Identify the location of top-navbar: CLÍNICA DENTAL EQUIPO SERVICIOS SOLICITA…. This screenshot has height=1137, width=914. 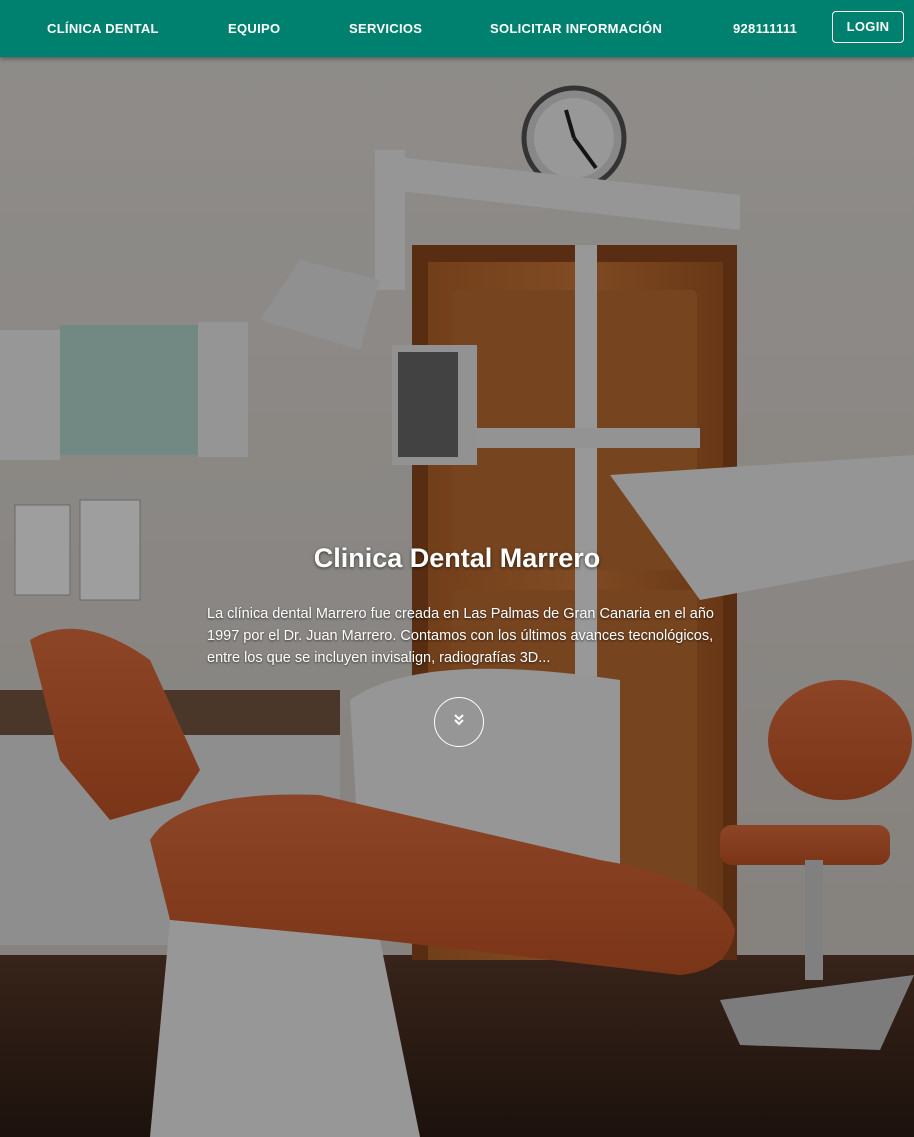
(457, 28).